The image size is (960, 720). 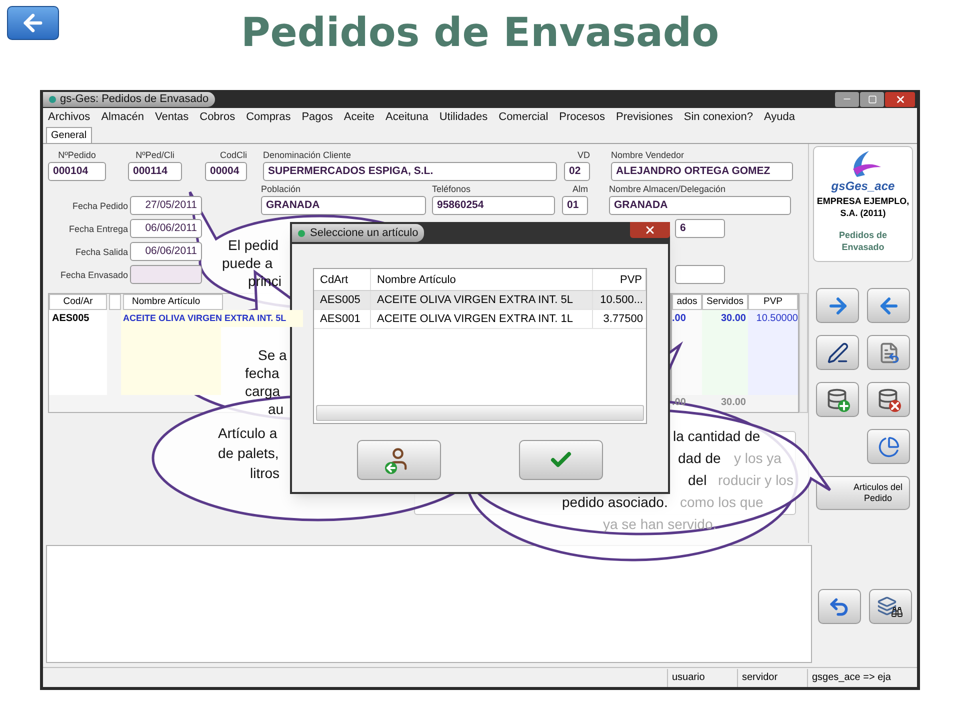 What do you see at coordinates (358, 233) in the screenshot?
I see `dialog-title: Seleccione un artículo` at bounding box center [358, 233].